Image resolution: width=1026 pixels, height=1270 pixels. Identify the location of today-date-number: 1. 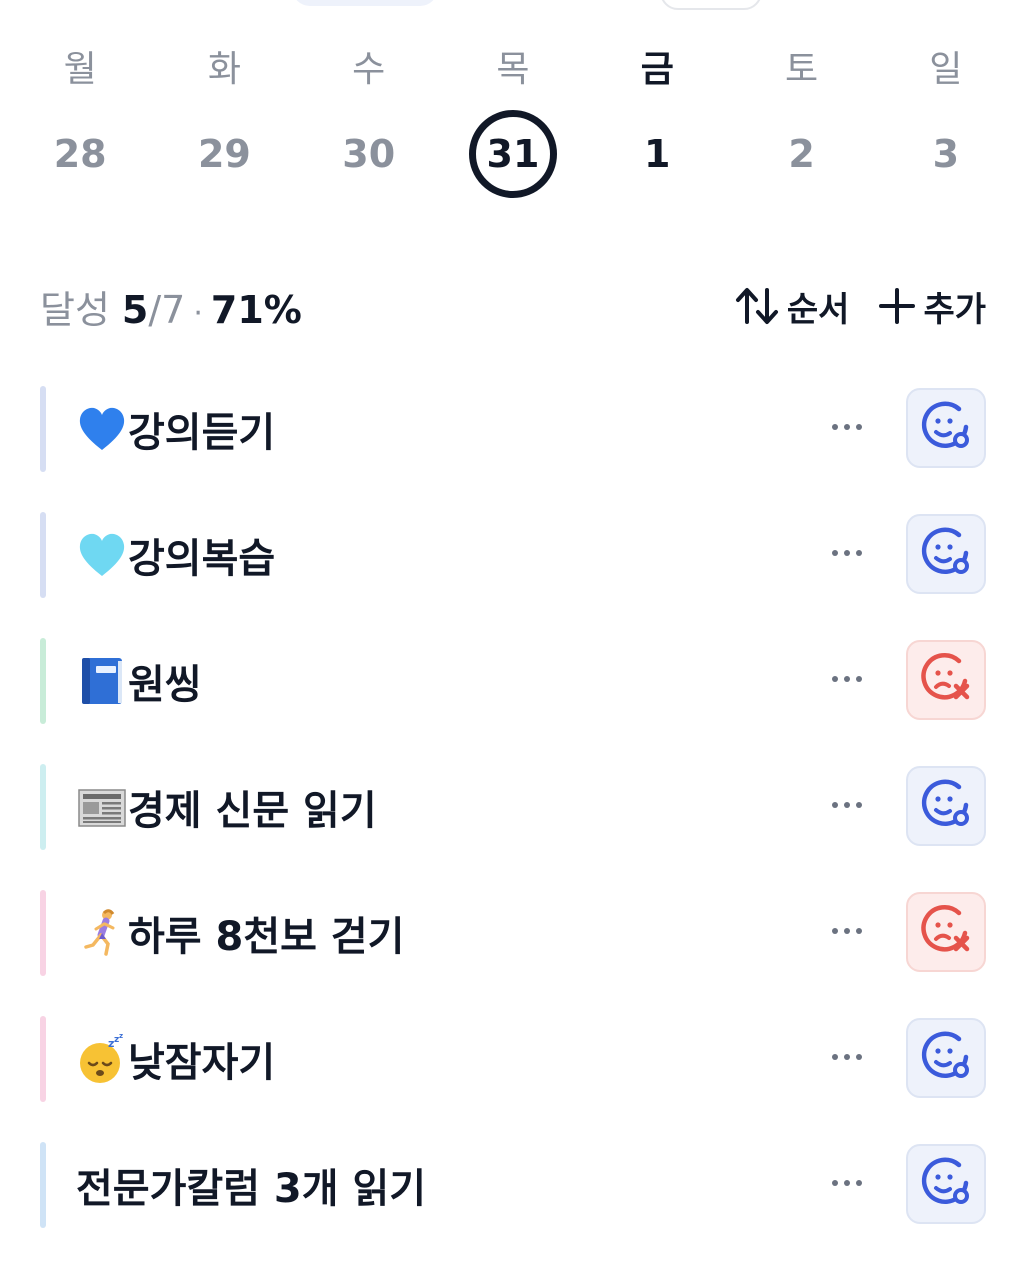
(657, 154).